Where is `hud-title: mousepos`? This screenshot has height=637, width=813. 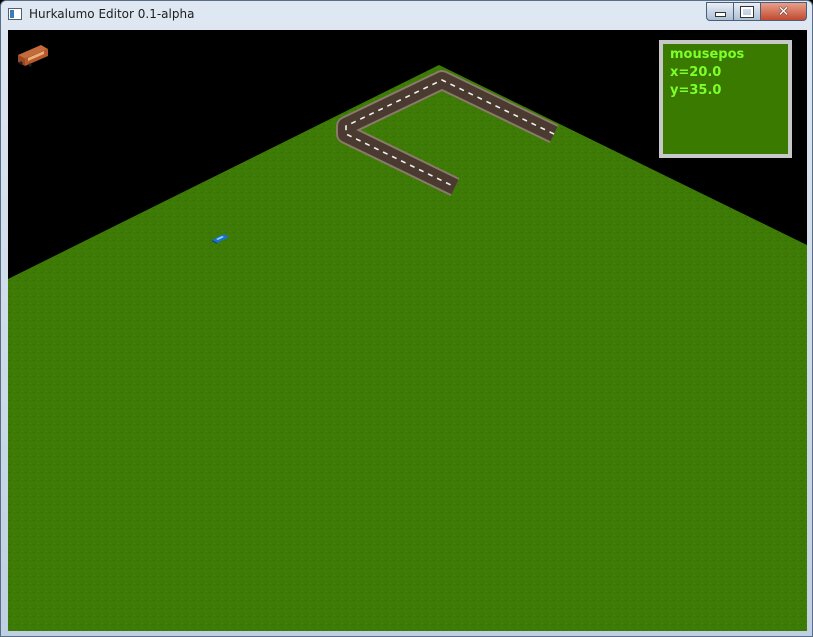 hud-title: mousepos is located at coordinates (707, 54).